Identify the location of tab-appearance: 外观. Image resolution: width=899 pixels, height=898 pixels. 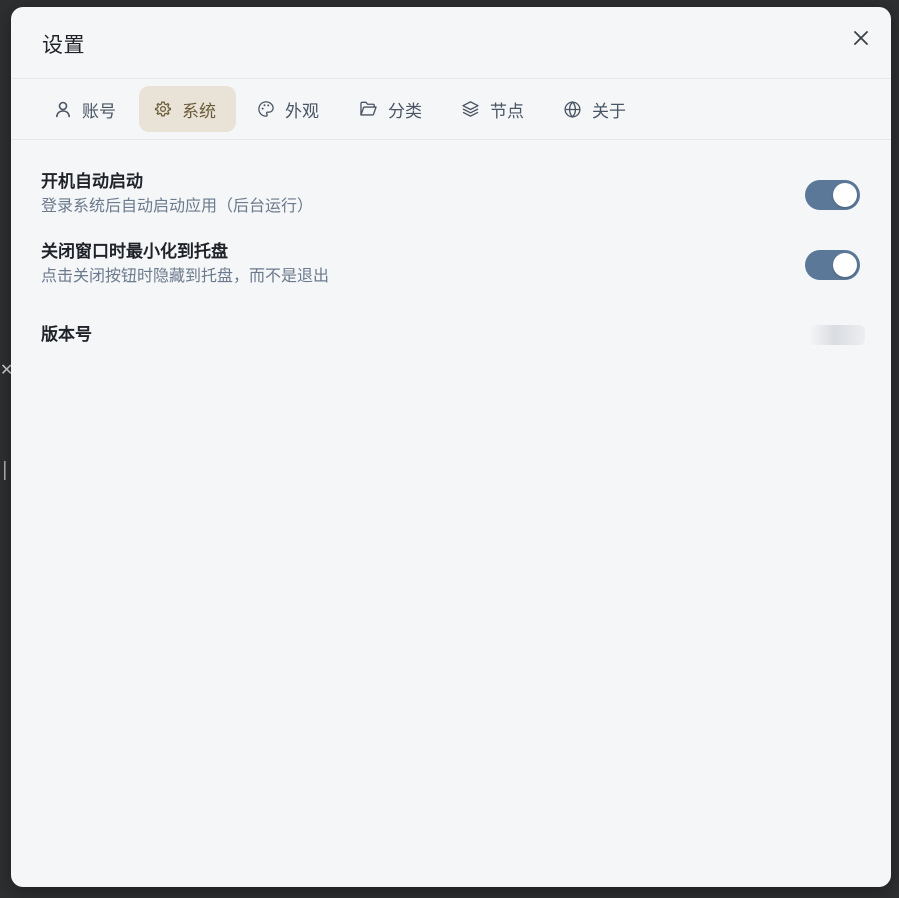
(288, 109).